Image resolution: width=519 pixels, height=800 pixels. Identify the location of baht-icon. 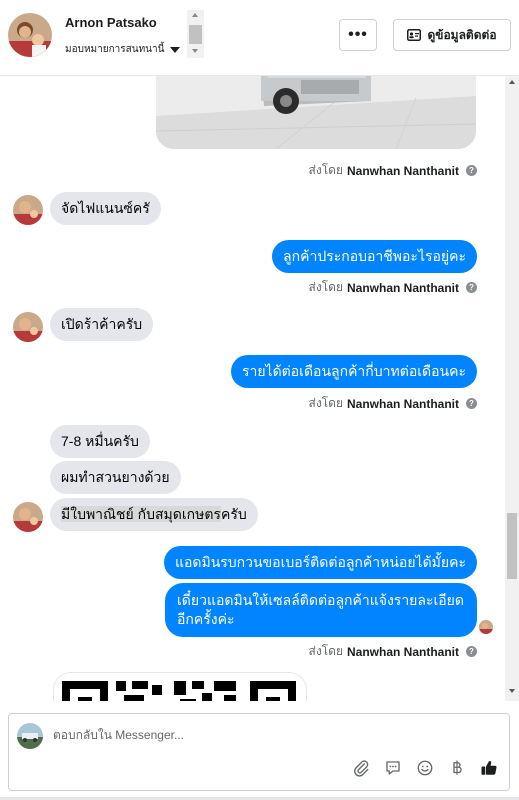
(457, 768).